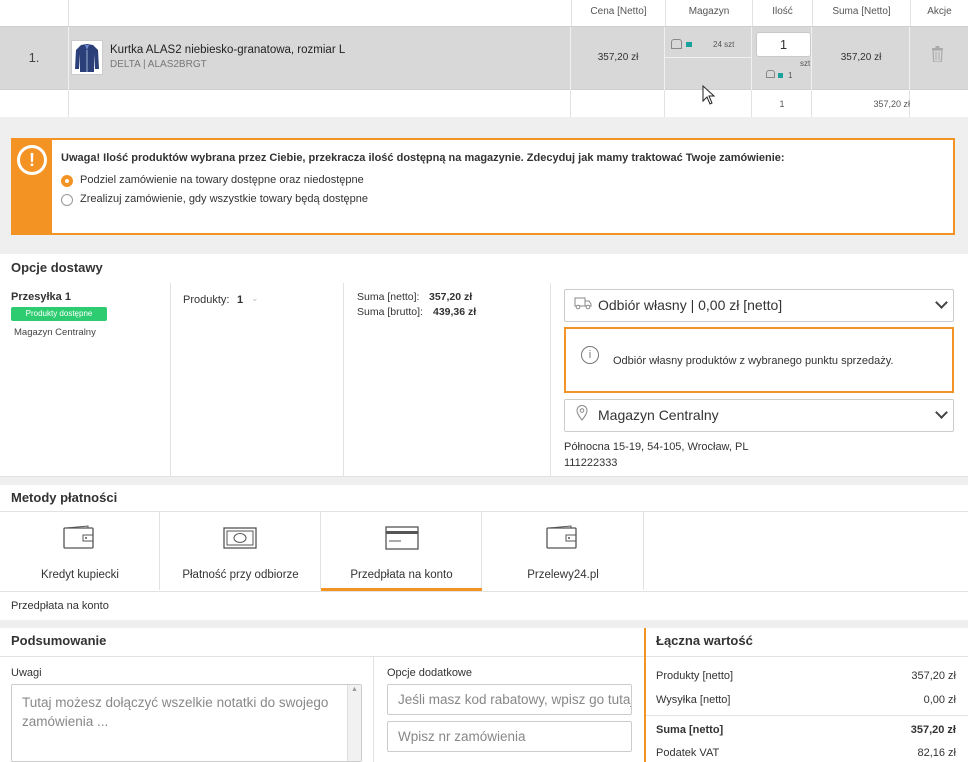  What do you see at coordinates (690, 305) in the screenshot?
I see `delivery-method-value: Odbiór własny | 0,00 zł [netto]` at bounding box center [690, 305].